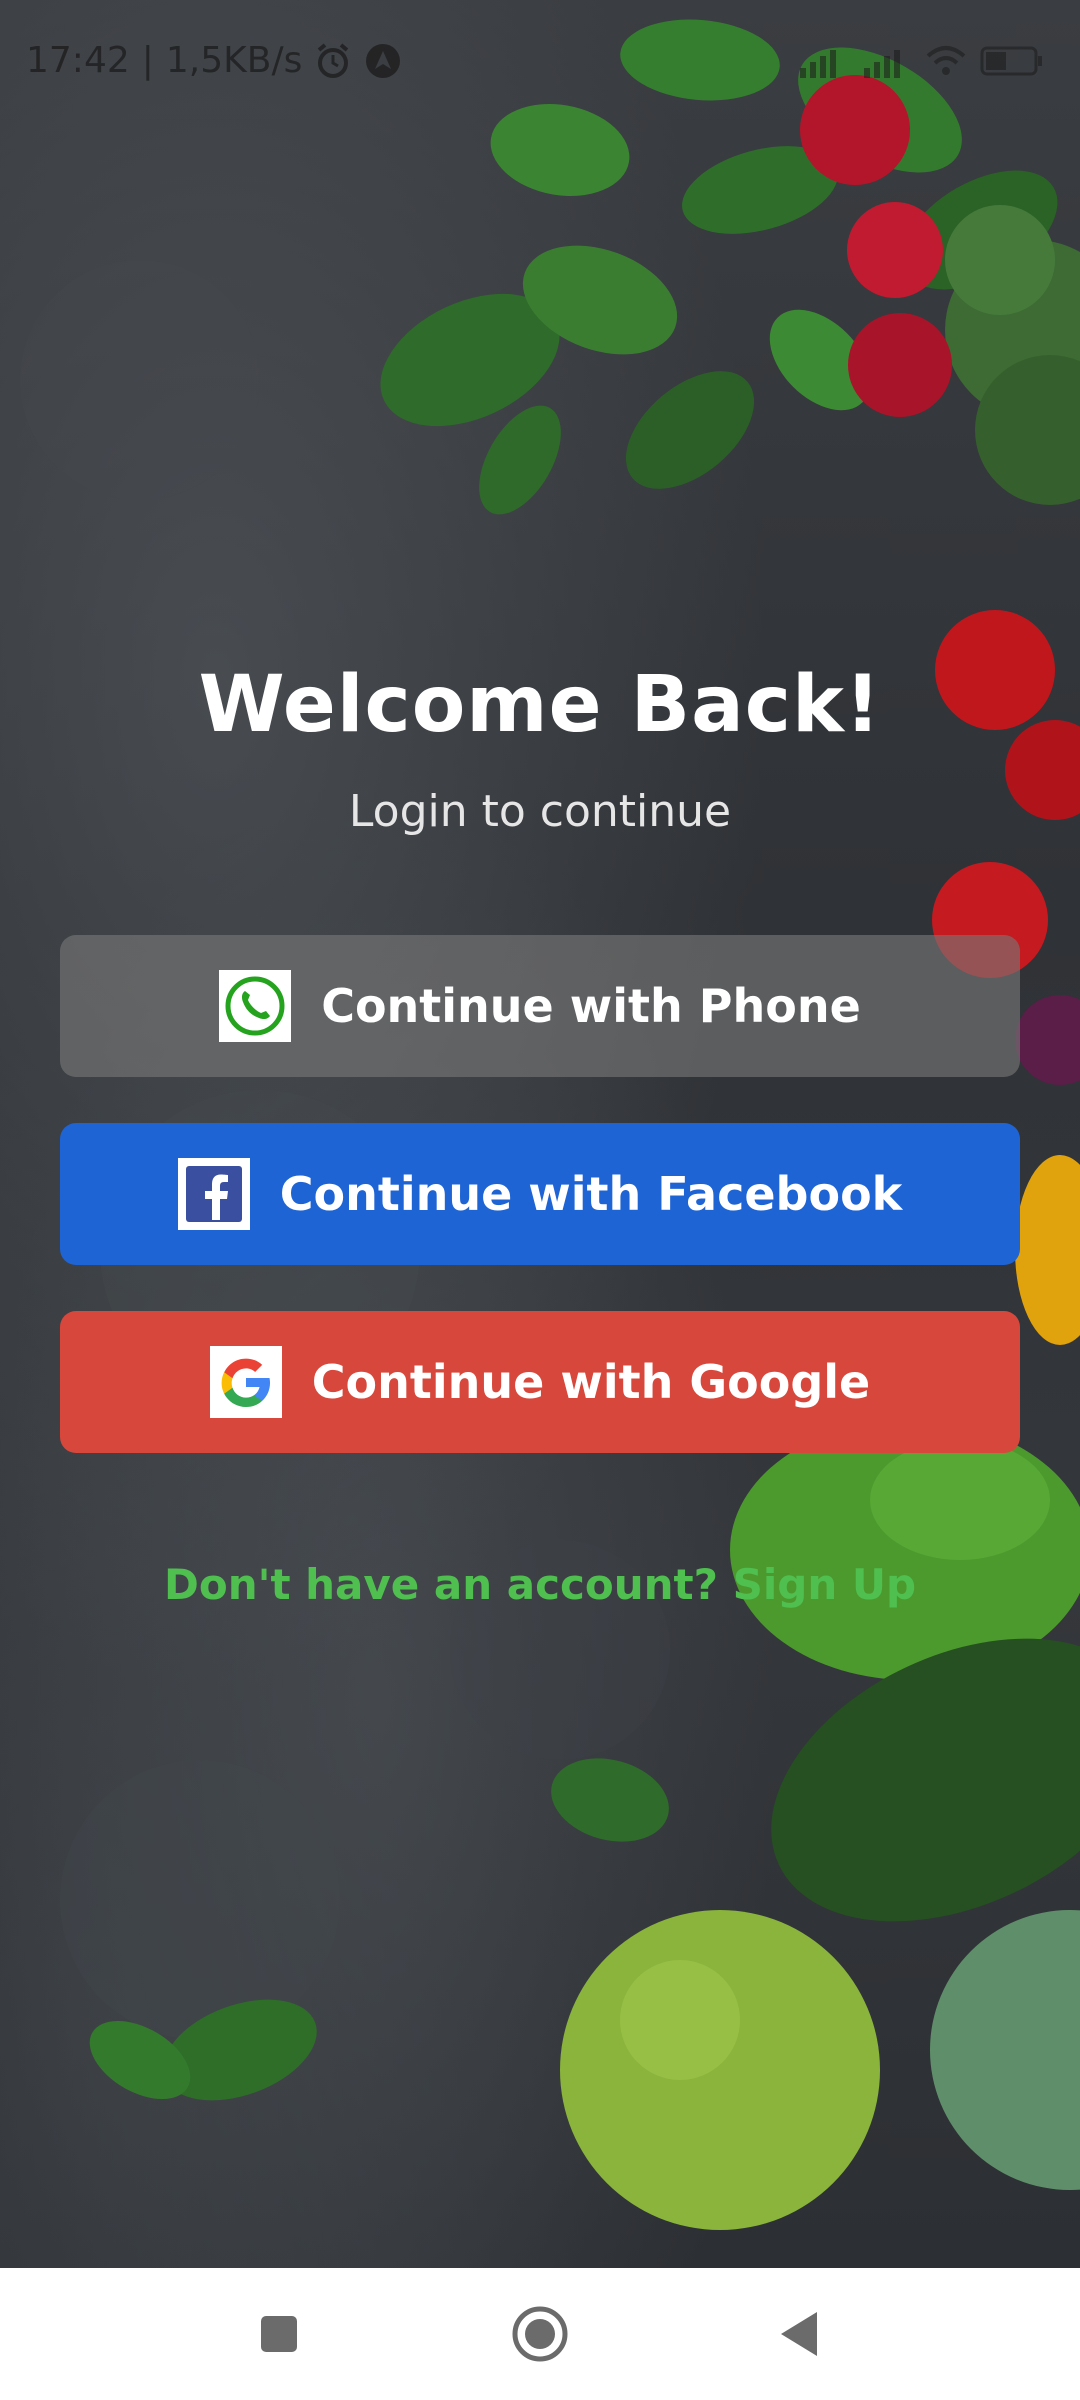 Image resolution: width=1080 pixels, height=2400 pixels. Describe the element at coordinates (946, 63) in the screenshot. I see `wifi-icon` at that location.